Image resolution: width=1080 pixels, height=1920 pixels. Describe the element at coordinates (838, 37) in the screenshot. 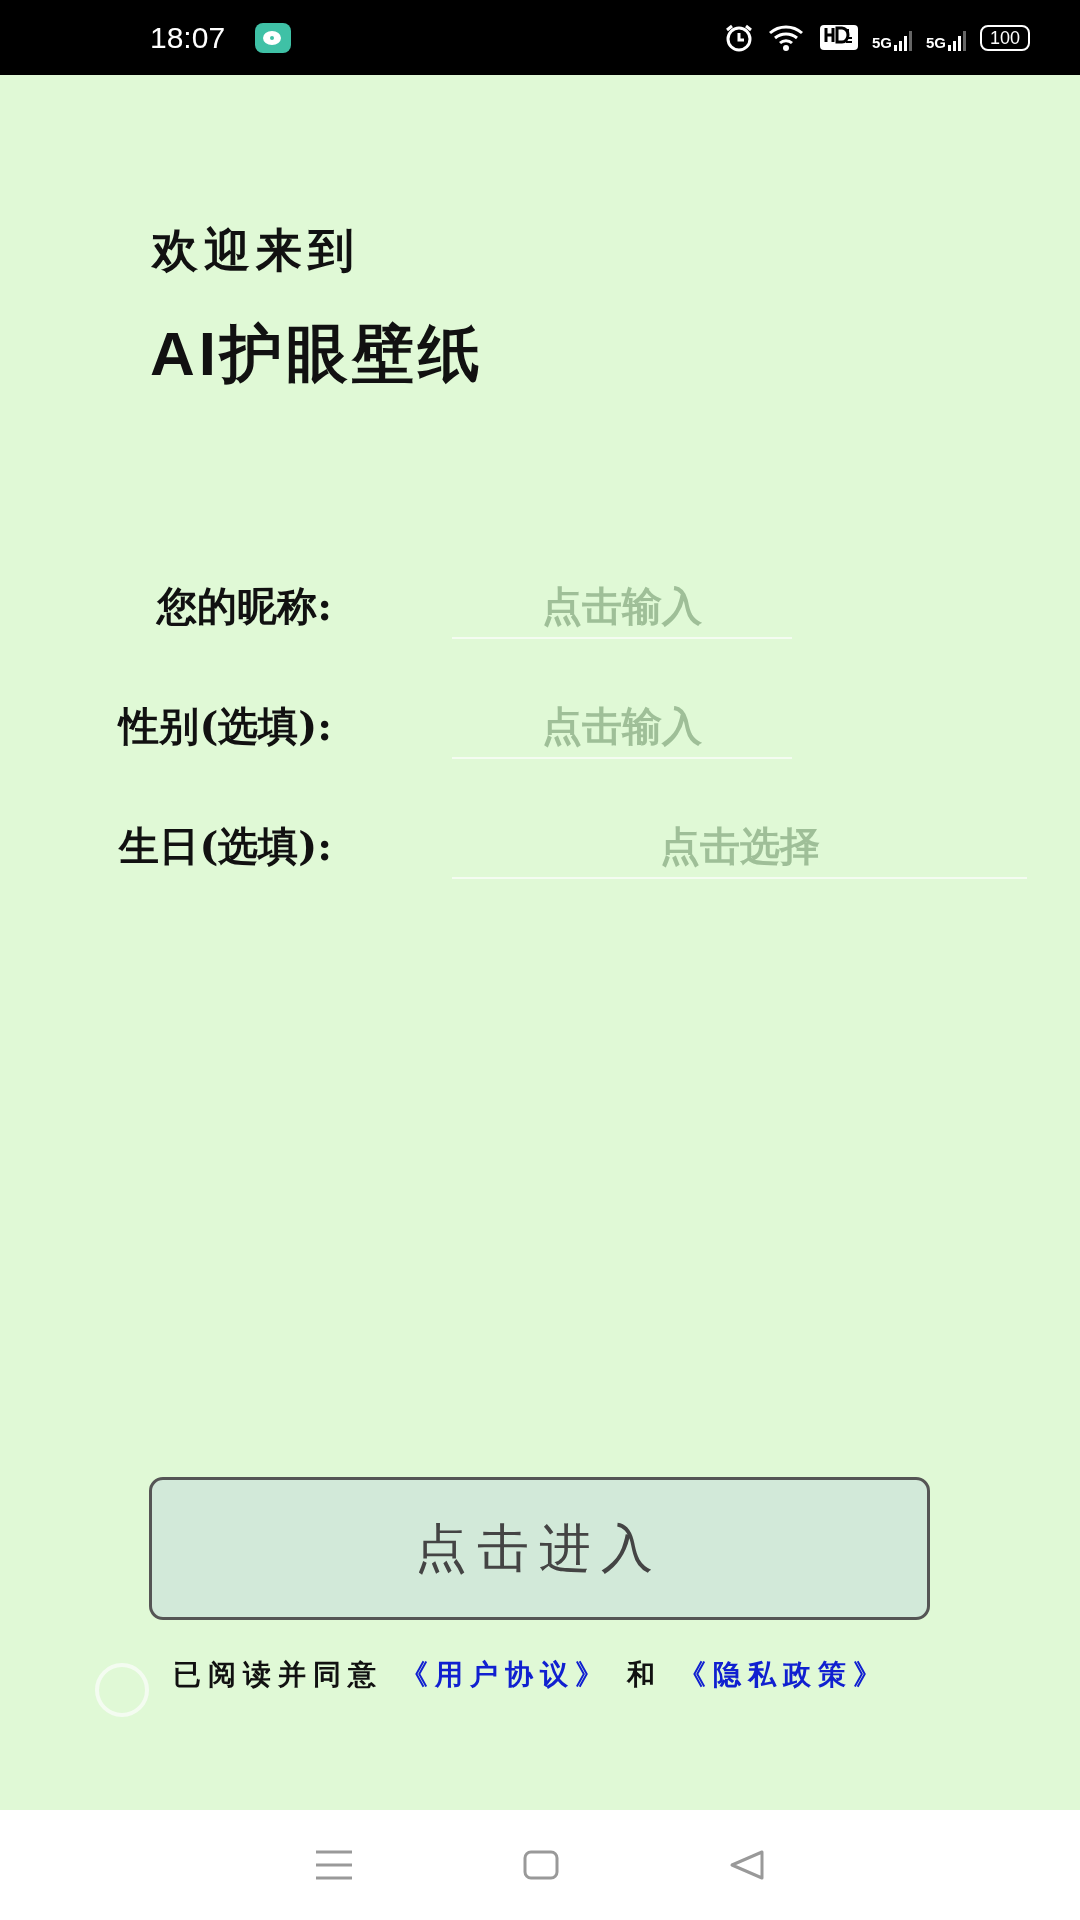

I see `hd-voice-icon` at that location.